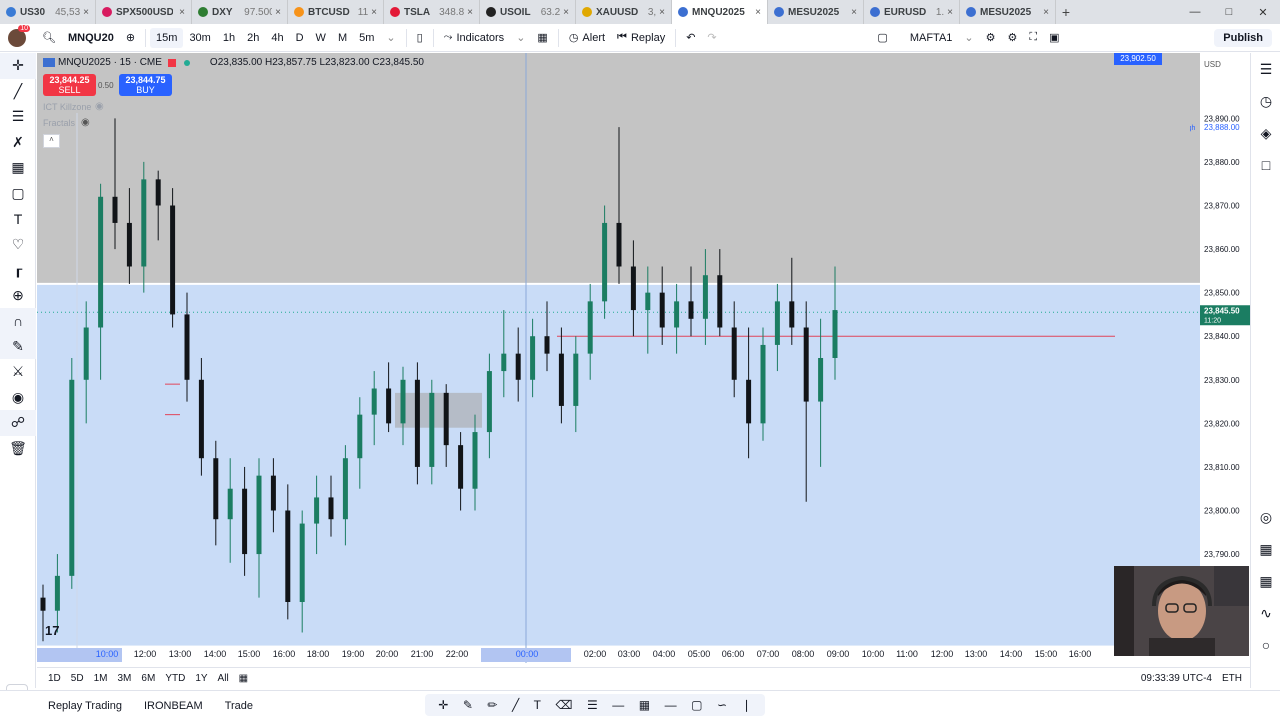  Describe the element at coordinates (747, 705) in the screenshot. I see `vertical-line-icon: ❘` at that location.